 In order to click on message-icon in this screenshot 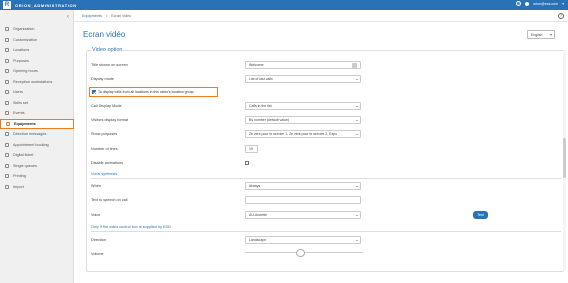, I will do `click(7, 134)`.